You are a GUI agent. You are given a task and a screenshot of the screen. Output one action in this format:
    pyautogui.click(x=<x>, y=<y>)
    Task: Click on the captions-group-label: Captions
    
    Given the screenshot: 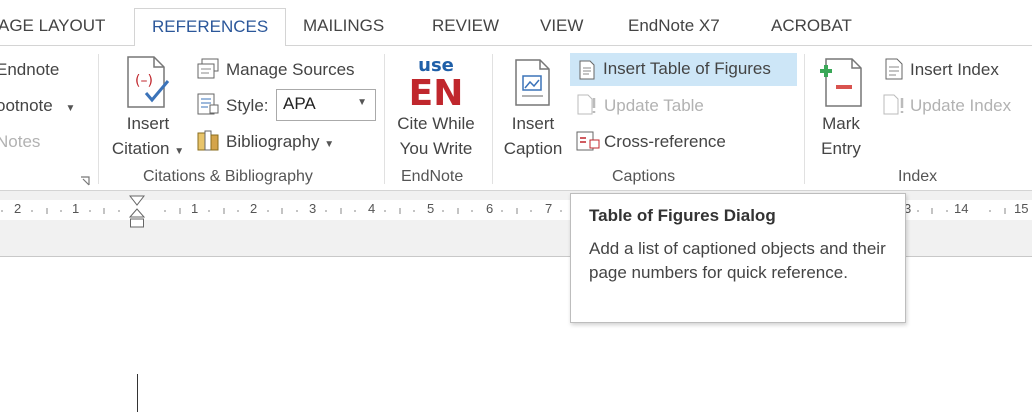 What is the action you would take?
    pyautogui.click(x=644, y=176)
    